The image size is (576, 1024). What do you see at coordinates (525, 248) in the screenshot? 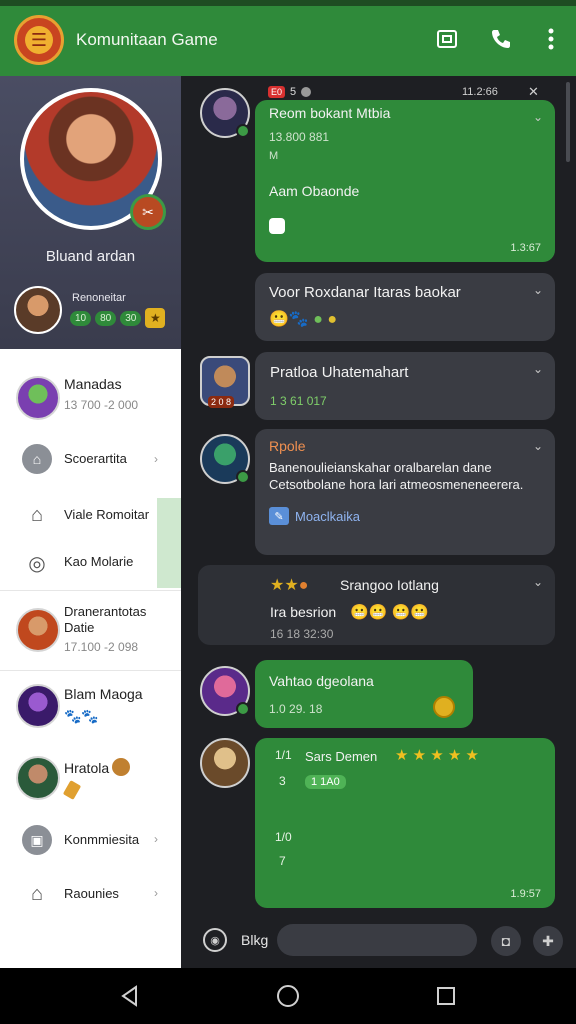
I see `message-time: 1.3:67` at bounding box center [525, 248].